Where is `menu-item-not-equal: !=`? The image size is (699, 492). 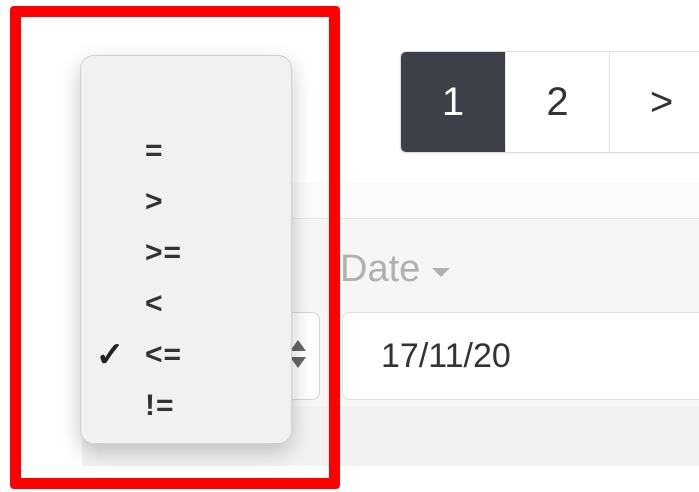 menu-item-not-equal: != is located at coordinates (186, 406).